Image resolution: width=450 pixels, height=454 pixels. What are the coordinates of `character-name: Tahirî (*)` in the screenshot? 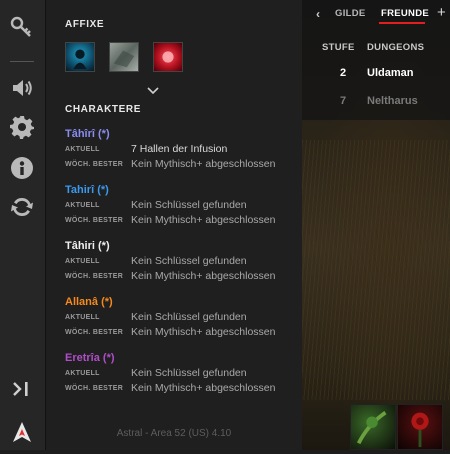 It's located at (182, 190).